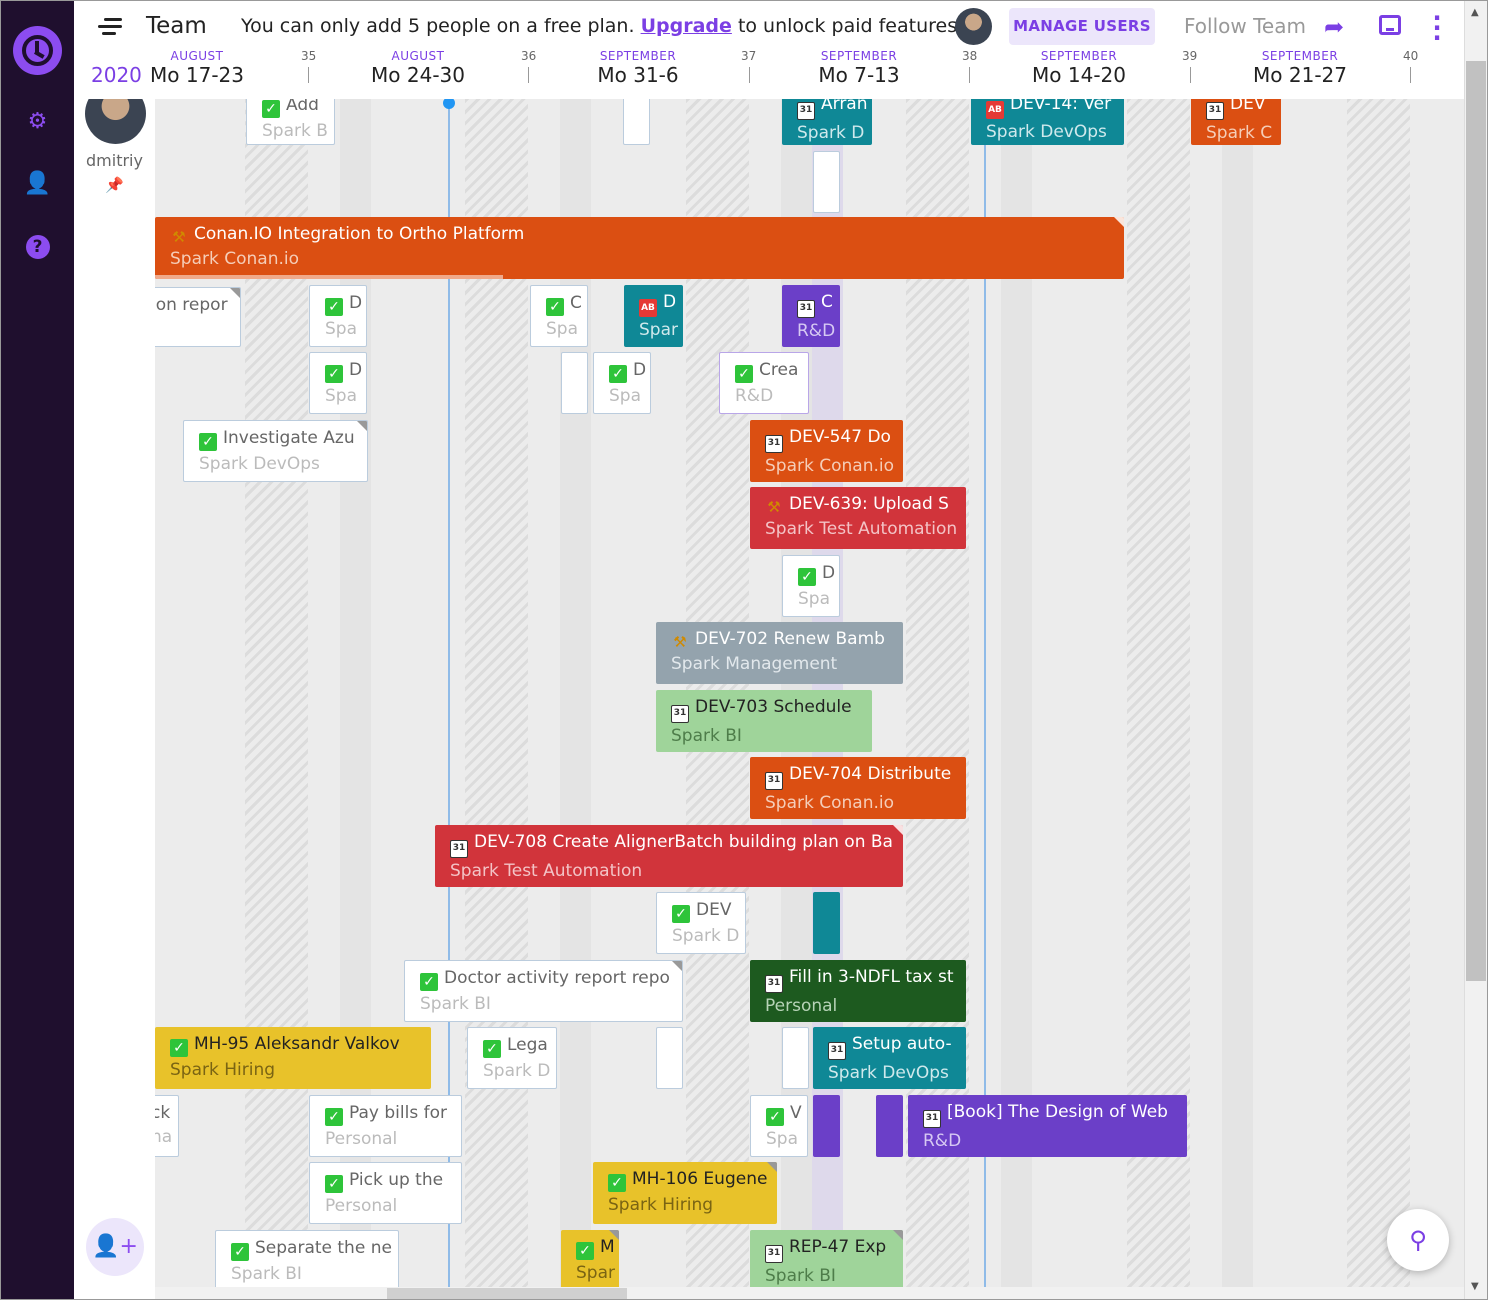 This screenshot has width=1488, height=1300. Describe the element at coordinates (449, 104) in the screenshot. I see `today-marker` at that location.